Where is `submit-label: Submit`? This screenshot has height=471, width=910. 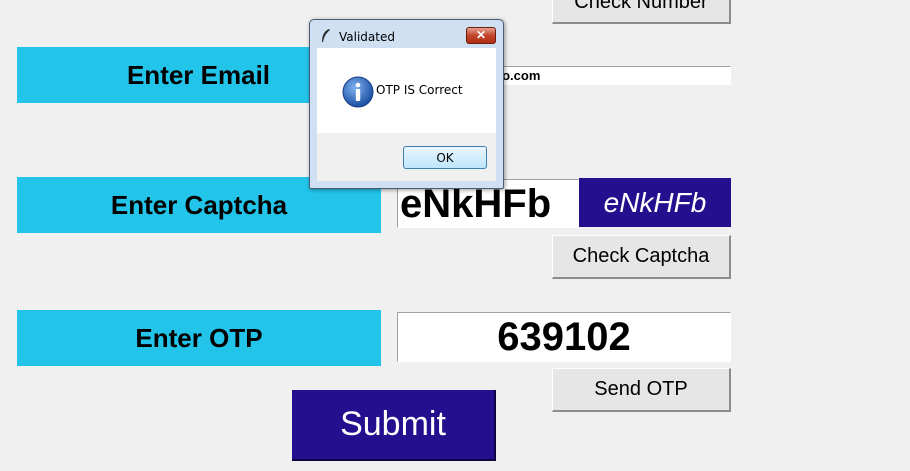
submit-label: Submit is located at coordinates (393, 424).